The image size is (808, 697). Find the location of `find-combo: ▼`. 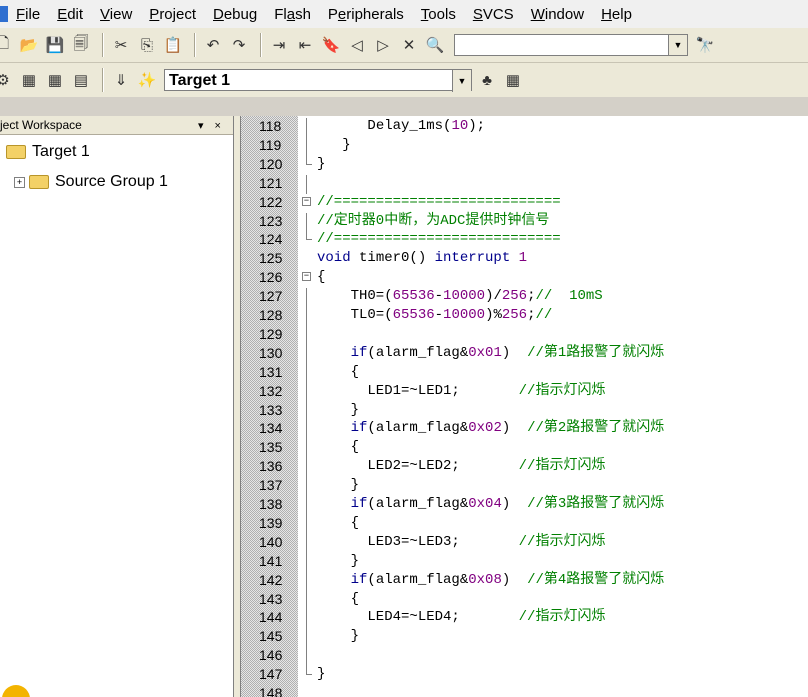

find-combo: ▼ is located at coordinates (571, 45).